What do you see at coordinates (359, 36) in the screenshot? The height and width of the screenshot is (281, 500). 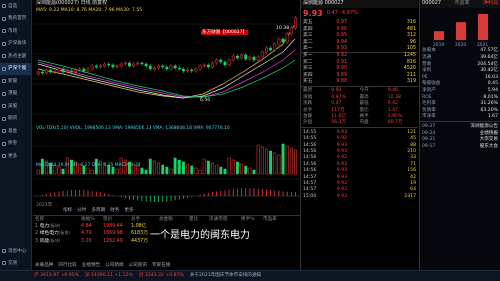 I see `order-book-row: 卖三 9.95 312` at bounding box center [359, 36].